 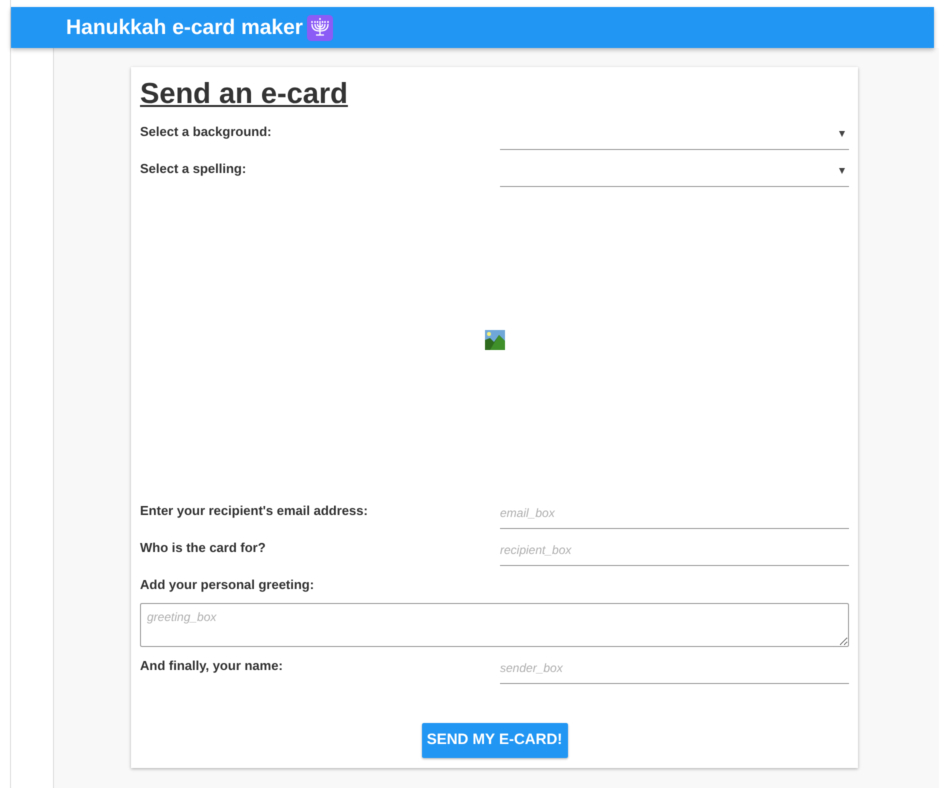 What do you see at coordinates (319, 27) in the screenshot?
I see `menorah-icon` at bounding box center [319, 27].